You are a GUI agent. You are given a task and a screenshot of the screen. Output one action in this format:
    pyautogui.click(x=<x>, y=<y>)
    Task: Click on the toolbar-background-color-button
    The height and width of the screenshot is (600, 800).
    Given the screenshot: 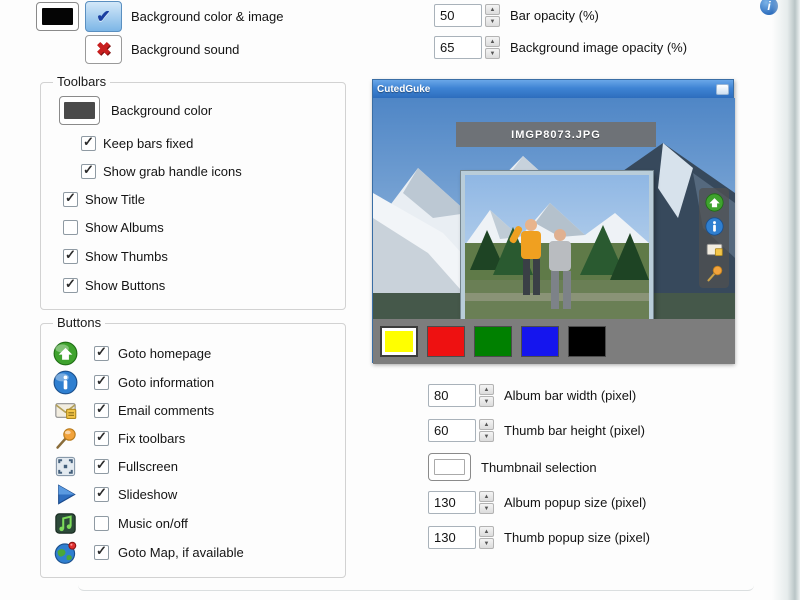 What is the action you would take?
    pyautogui.click(x=79, y=110)
    